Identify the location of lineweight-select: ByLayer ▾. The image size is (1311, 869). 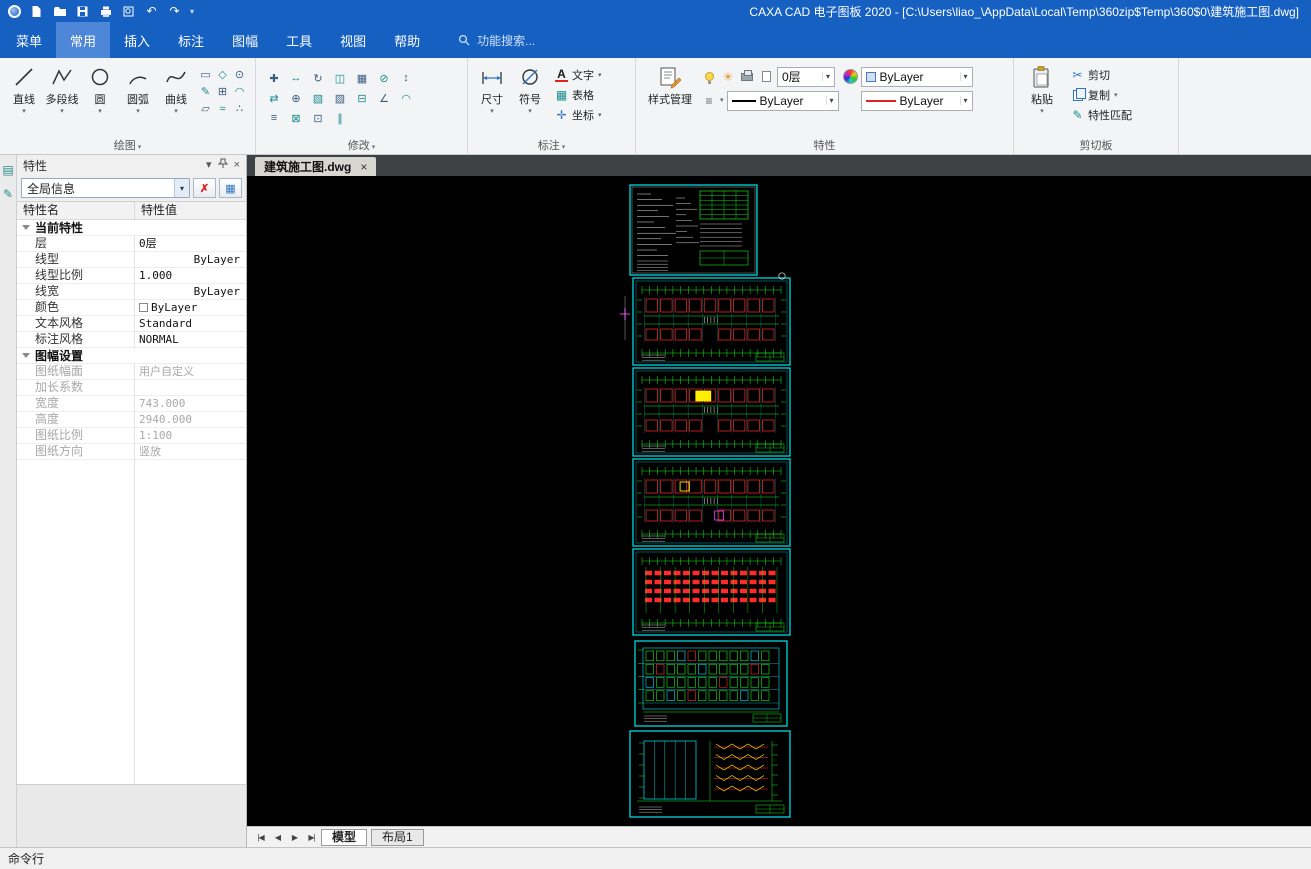
(916, 100).